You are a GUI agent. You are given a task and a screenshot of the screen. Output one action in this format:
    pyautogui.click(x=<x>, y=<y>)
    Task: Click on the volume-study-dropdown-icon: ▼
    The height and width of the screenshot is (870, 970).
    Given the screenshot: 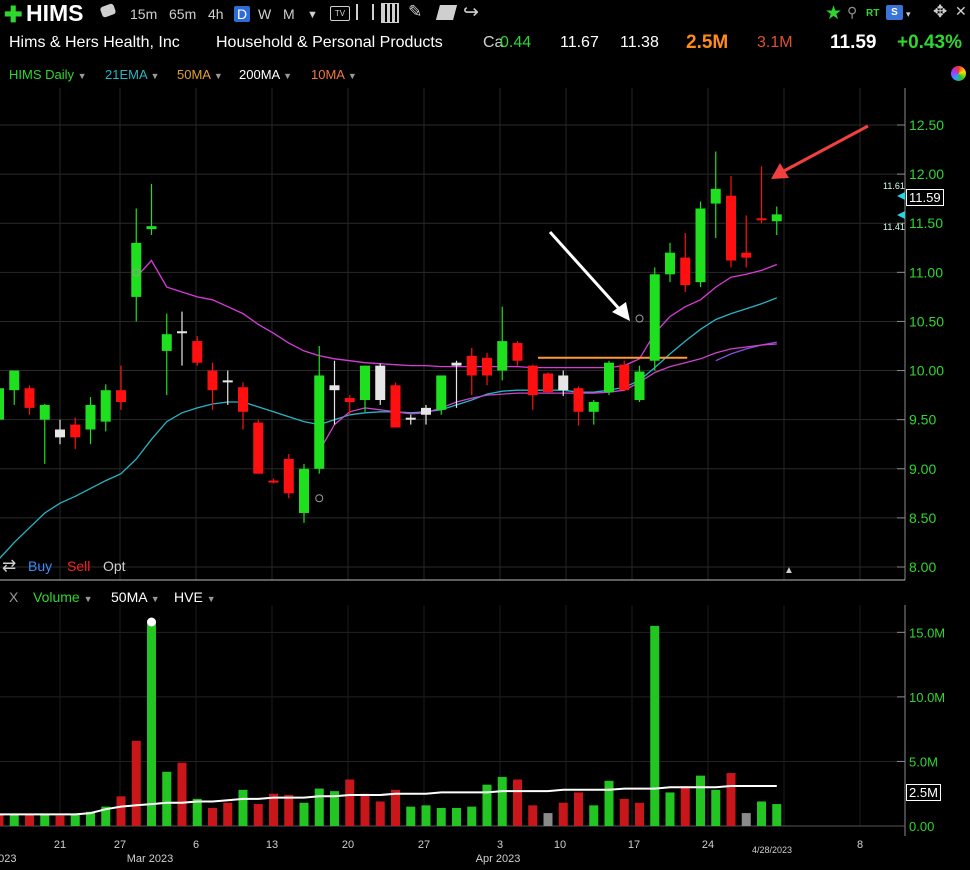 What is the action you would take?
    pyautogui.click(x=88, y=599)
    